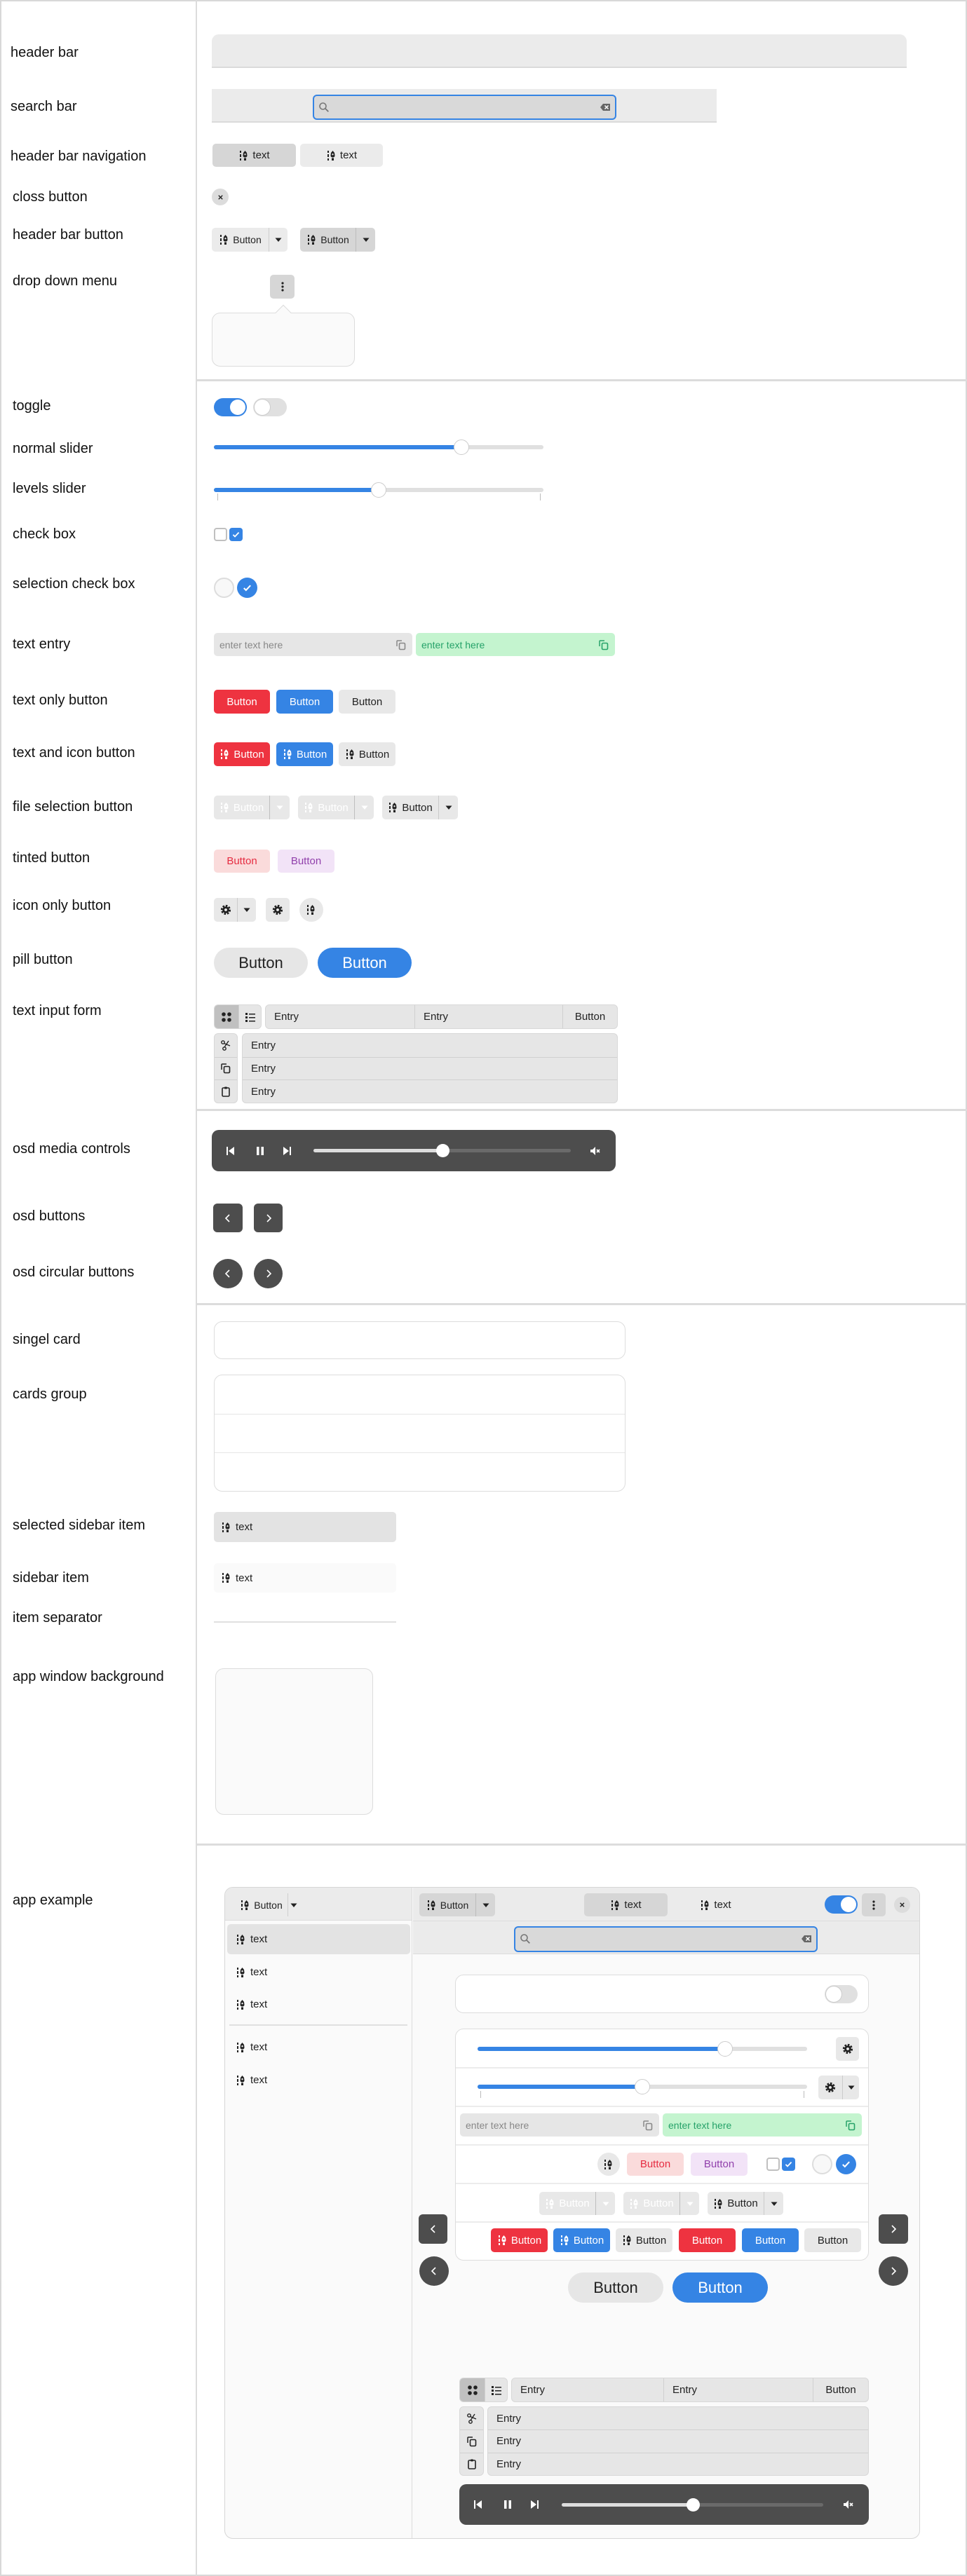 The width and height of the screenshot is (967, 2576). What do you see at coordinates (318, 1939) in the screenshot?
I see `sidebar-item-selected: text` at bounding box center [318, 1939].